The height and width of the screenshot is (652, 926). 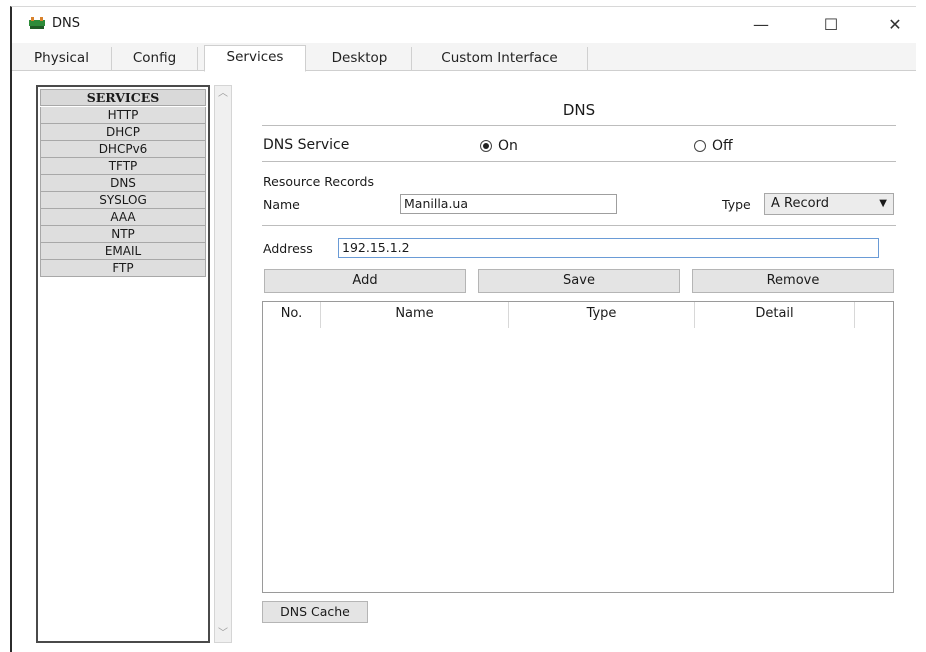 What do you see at coordinates (500, 59) in the screenshot?
I see `tab-custom-interface: Custom Interface` at bounding box center [500, 59].